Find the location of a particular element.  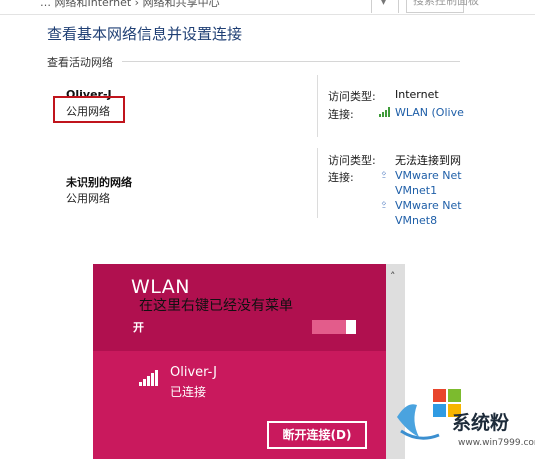

scroll-up-icon: ˄ is located at coordinates (393, 276).